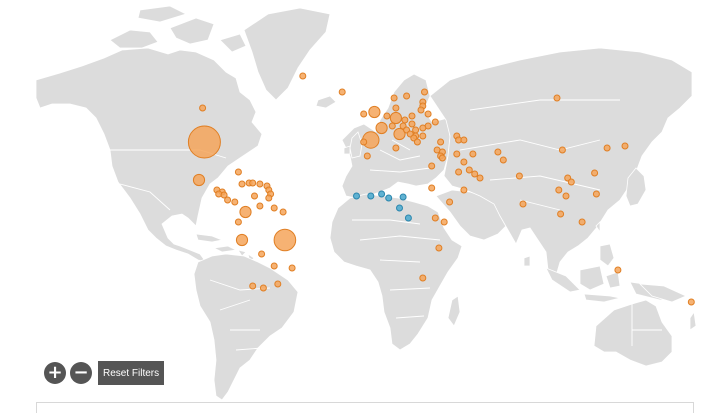  I want to click on madagascar-landmass, so click(454, 311).